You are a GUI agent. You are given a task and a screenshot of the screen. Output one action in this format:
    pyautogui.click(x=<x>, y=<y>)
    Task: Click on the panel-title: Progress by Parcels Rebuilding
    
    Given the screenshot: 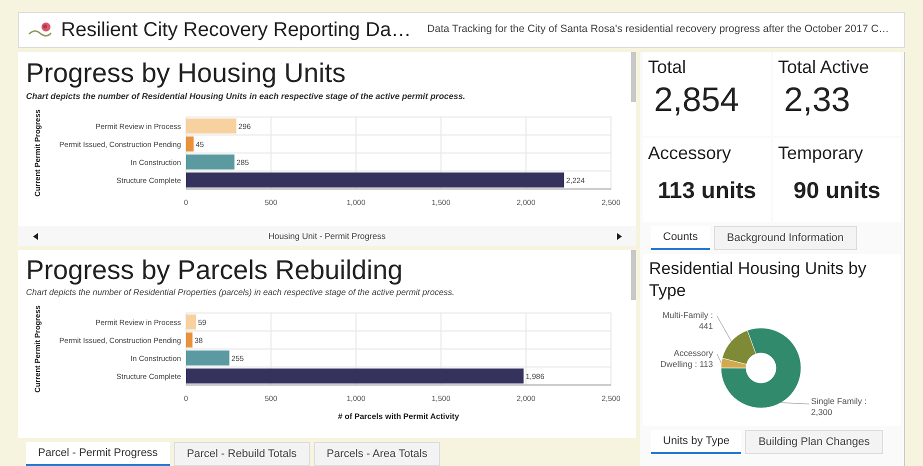 What is the action you would take?
    pyautogui.click(x=215, y=270)
    